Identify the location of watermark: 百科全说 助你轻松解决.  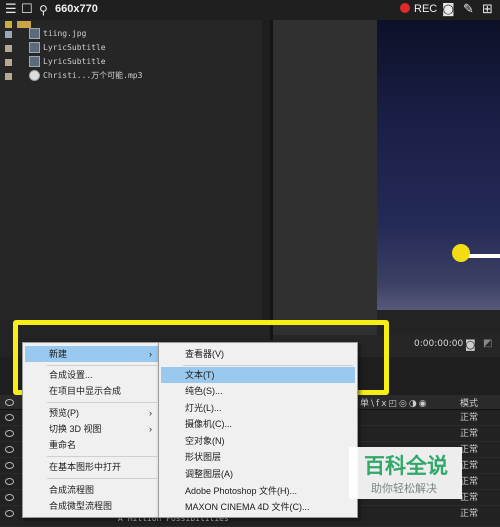
(405, 473).